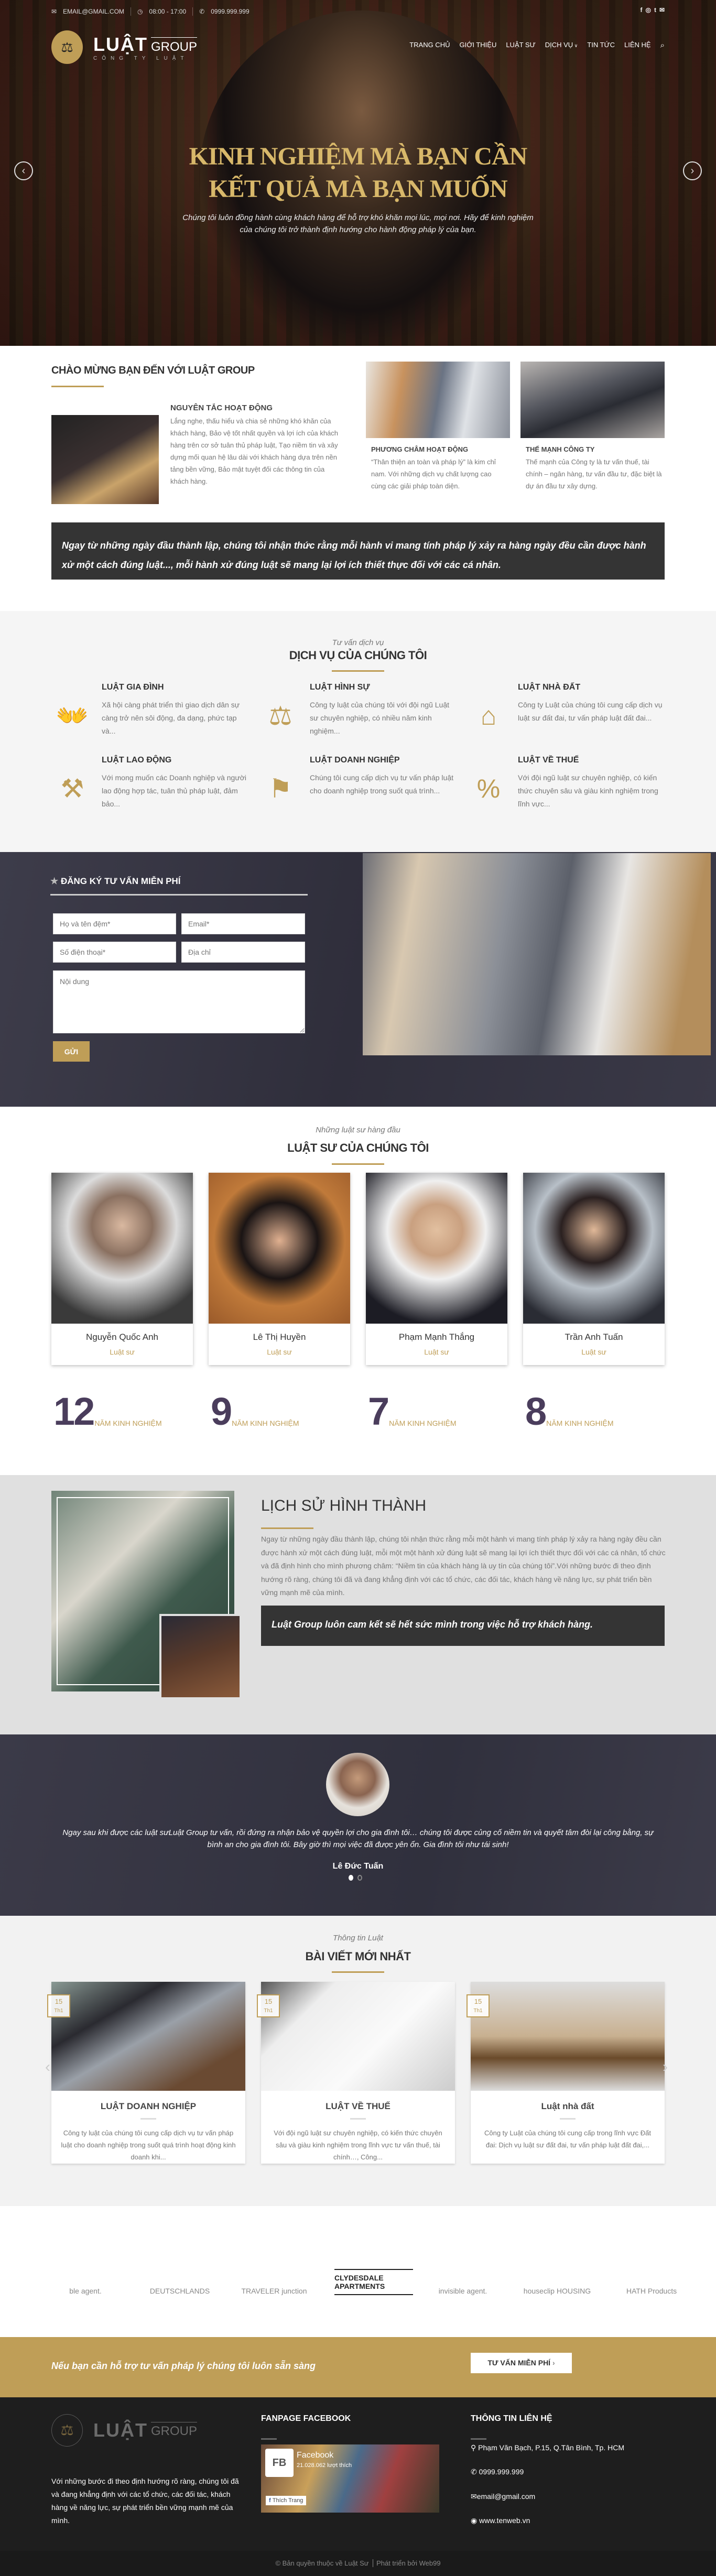 Image resolution: width=716 pixels, height=2576 pixels. What do you see at coordinates (536, 1411) in the screenshot?
I see `stat-number: 8` at bounding box center [536, 1411].